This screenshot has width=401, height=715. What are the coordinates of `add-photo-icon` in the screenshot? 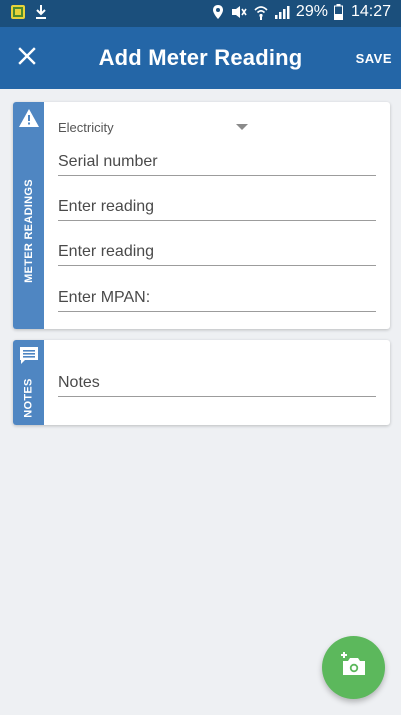 It's located at (354, 667).